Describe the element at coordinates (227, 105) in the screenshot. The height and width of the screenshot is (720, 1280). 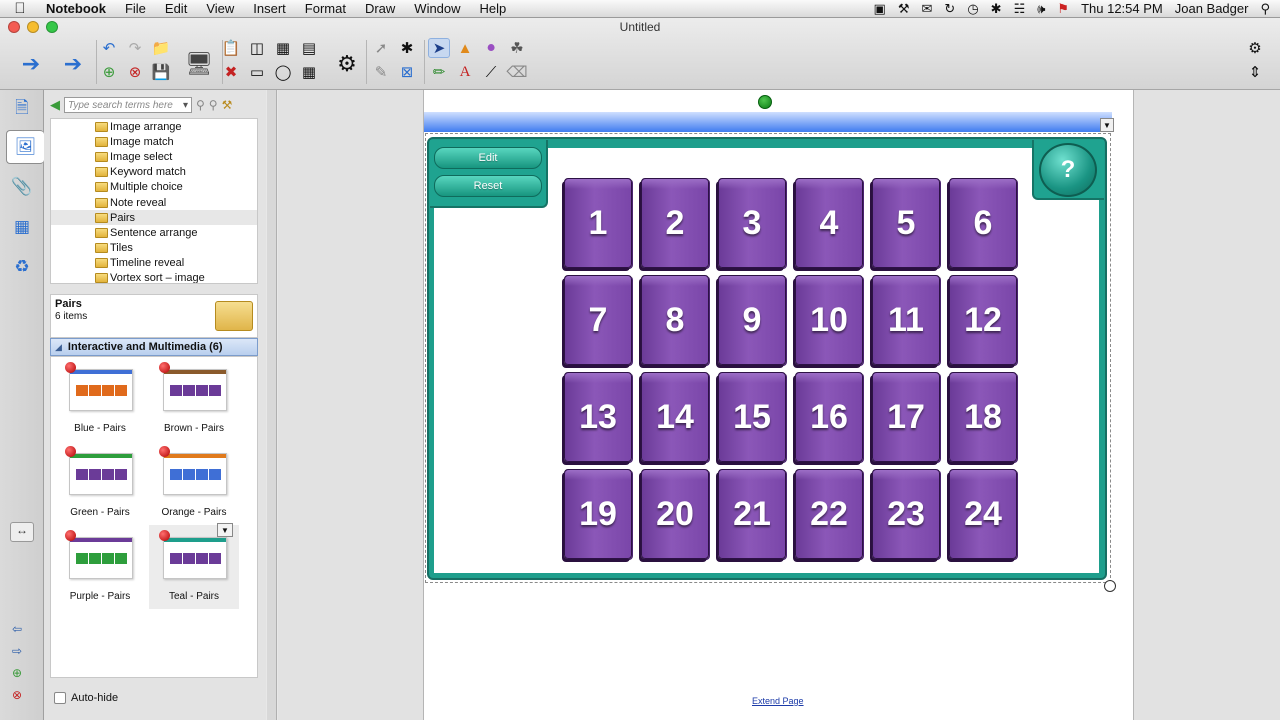
I see `wrench-icon: ⚒` at that location.